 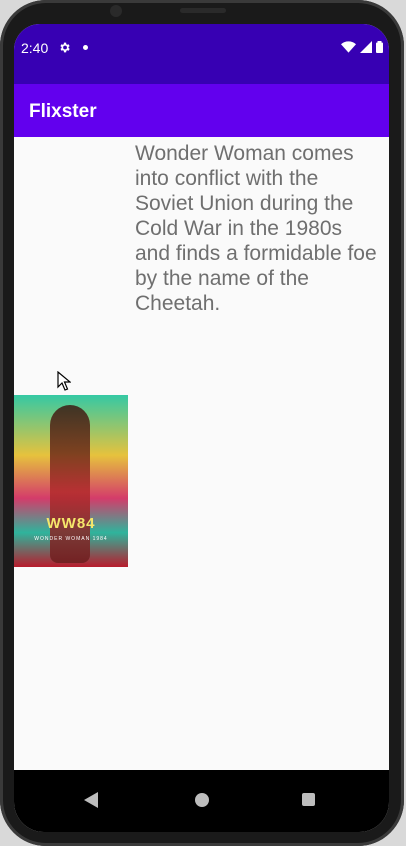 I want to click on home-icon, so click(x=202, y=800).